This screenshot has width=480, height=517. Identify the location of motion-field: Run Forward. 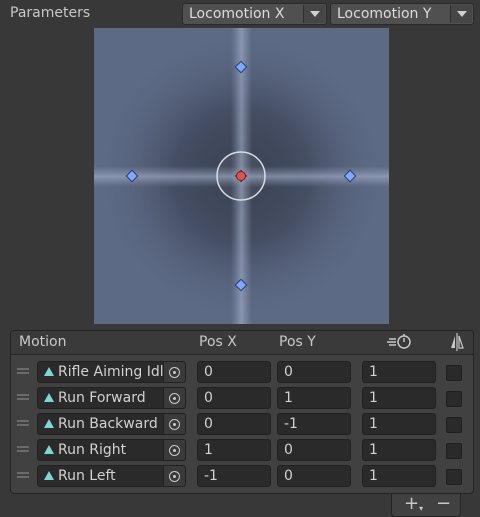
(111, 398).